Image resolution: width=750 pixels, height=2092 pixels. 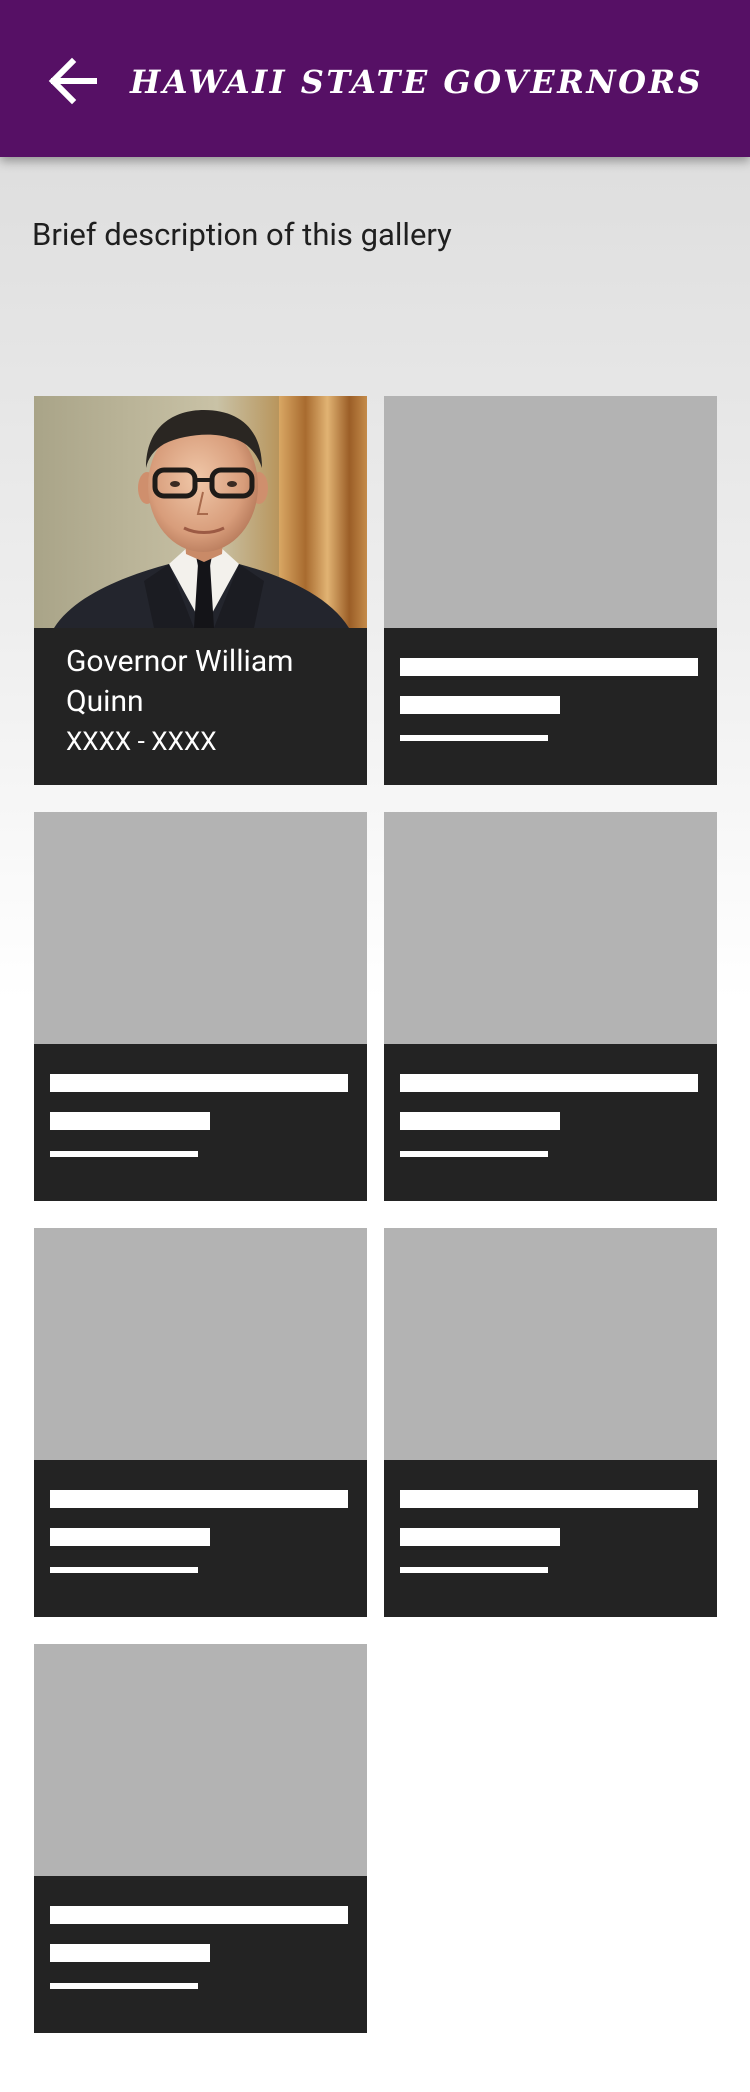 I want to click on governor-years: XXXX - XXXX, so click(x=141, y=742).